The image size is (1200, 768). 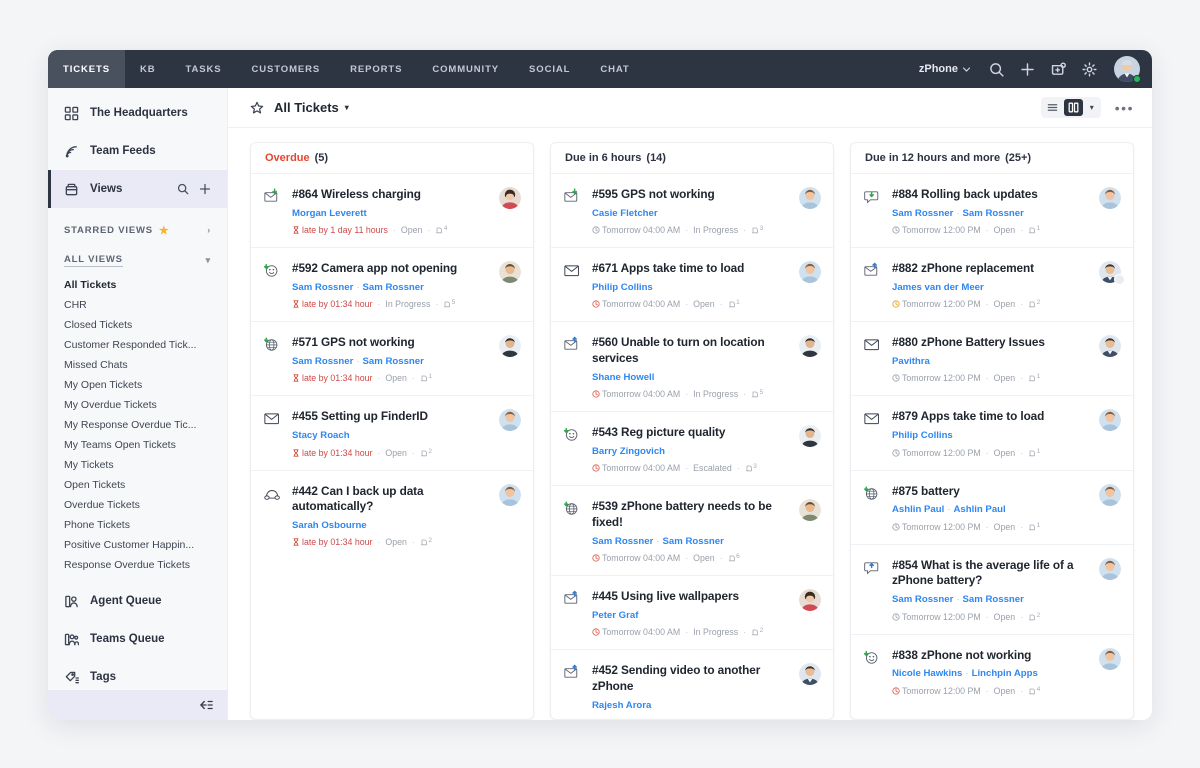 I want to click on person-link: James van der Meer, so click(x=938, y=287).